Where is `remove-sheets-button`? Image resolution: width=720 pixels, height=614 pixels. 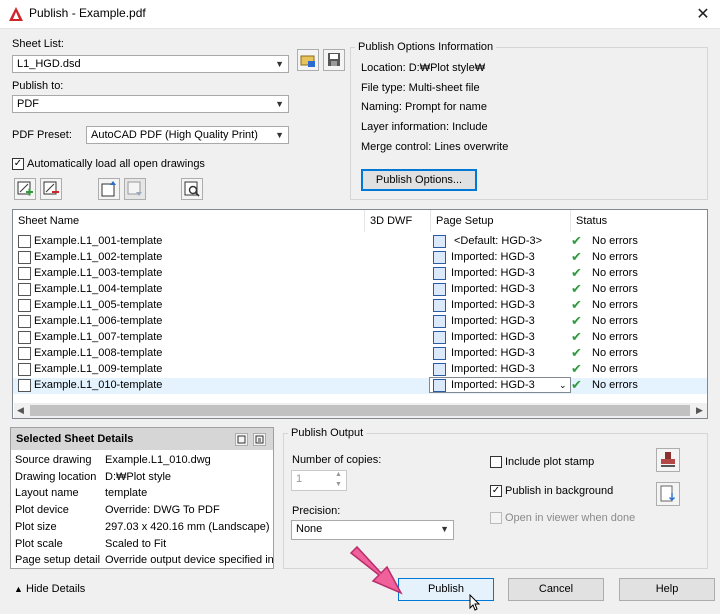
remove-sheets-button is located at coordinates (51, 189).